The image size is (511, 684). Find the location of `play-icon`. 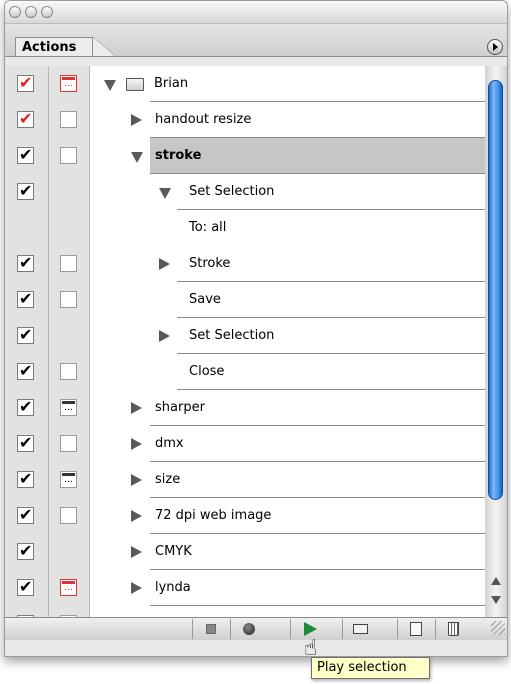

play-icon is located at coordinates (310, 629).